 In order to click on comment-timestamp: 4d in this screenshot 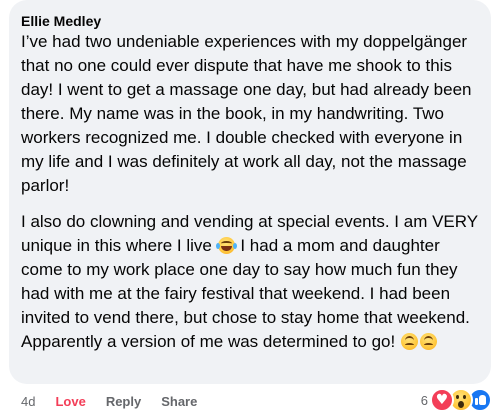, I will do `click(28, 401)`.